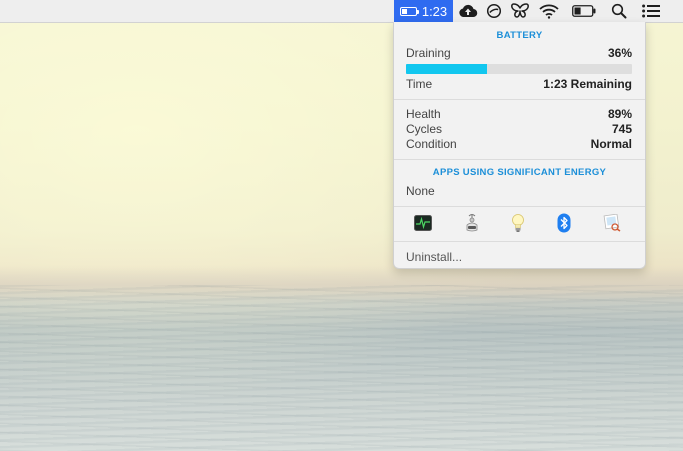 The image size is (683, 451). What do you see at coordinates (519, 69) in the screenshot?
I see `battery-progress-bar` at bounding box center [519, 69].